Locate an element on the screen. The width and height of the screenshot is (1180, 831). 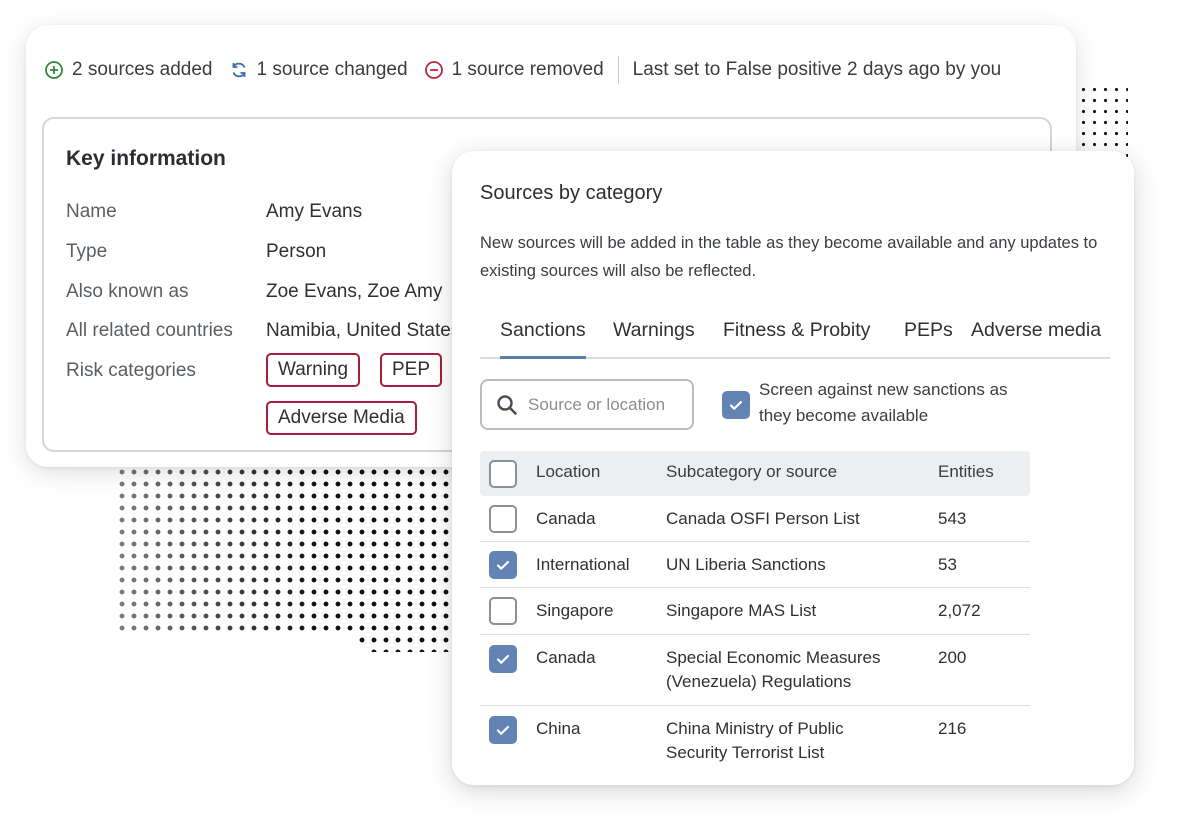
risk-tag-pep: PEP is located at coordinates (411, 370).